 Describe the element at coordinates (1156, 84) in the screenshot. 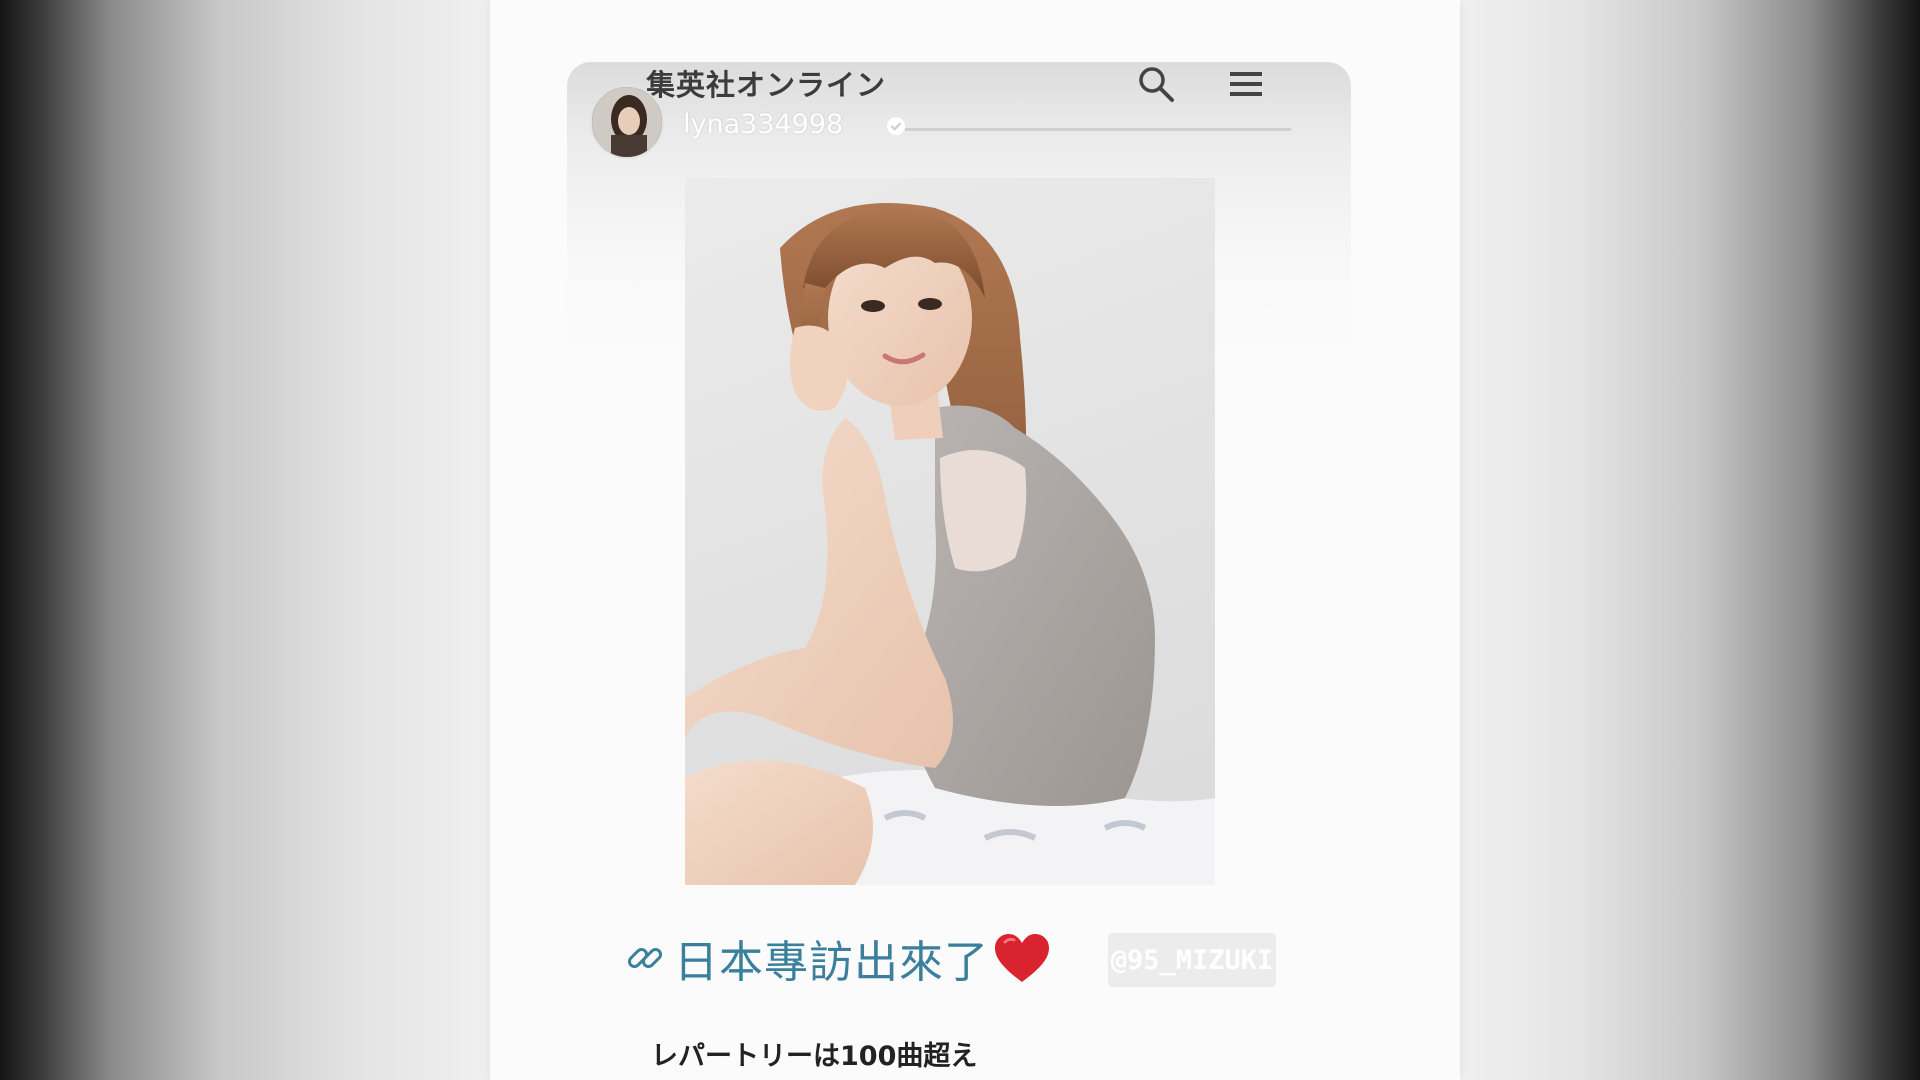

I see `search-icon` at that location.